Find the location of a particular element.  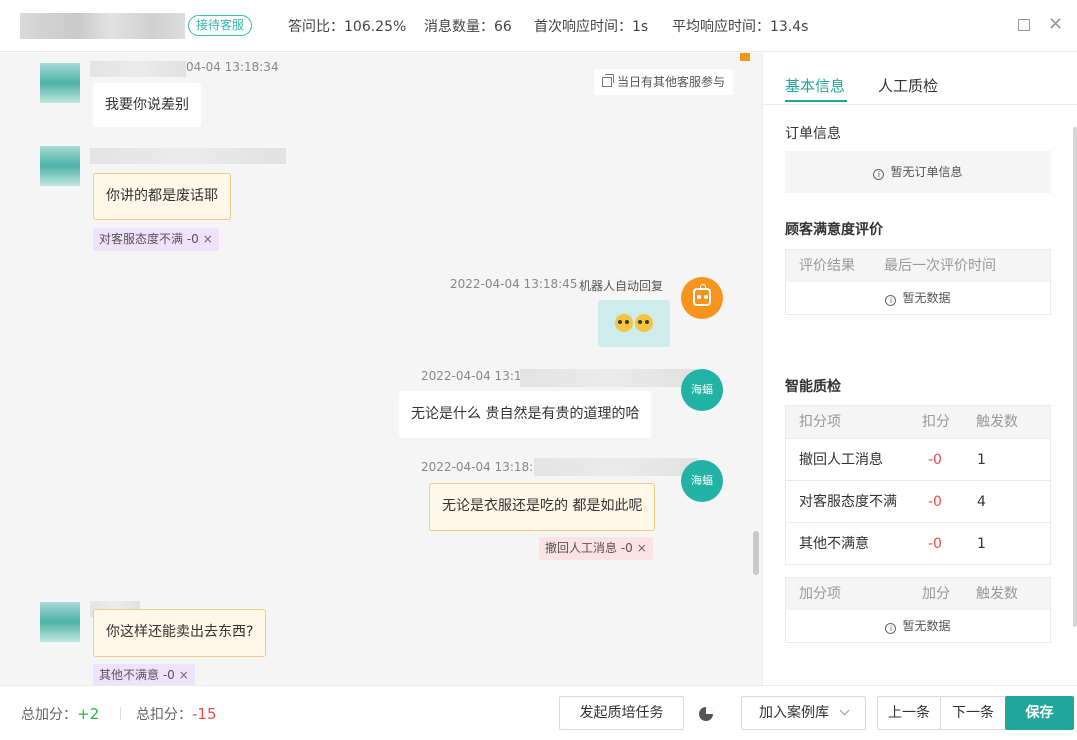

maximize-icon is located at coordinates (1024, 25).